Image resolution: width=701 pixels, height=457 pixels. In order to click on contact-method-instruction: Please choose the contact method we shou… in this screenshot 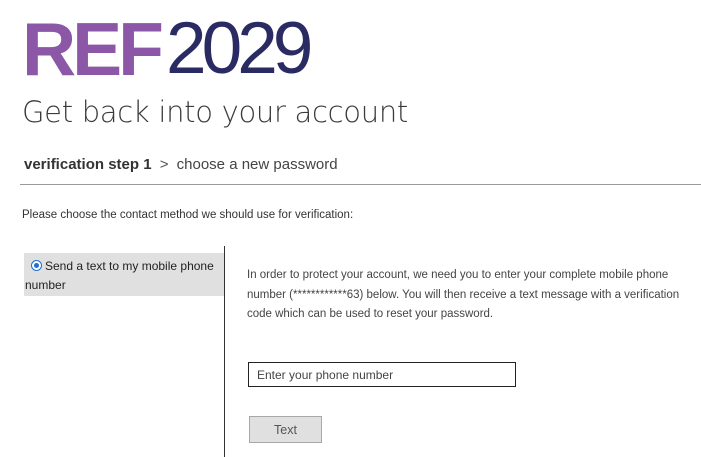, I will do `click(188, 215)`.